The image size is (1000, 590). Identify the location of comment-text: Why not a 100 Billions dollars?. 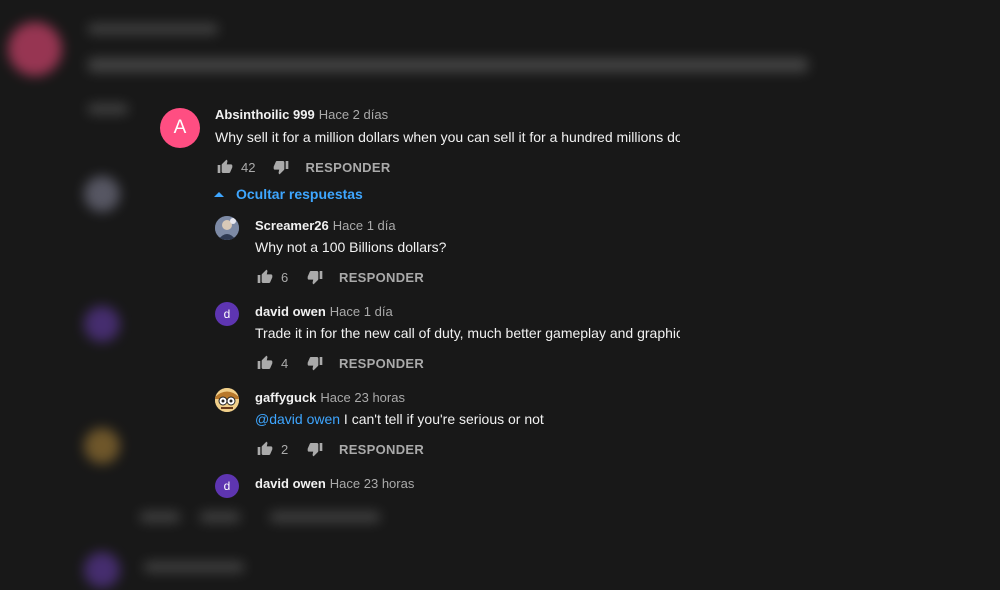
(351, 247).